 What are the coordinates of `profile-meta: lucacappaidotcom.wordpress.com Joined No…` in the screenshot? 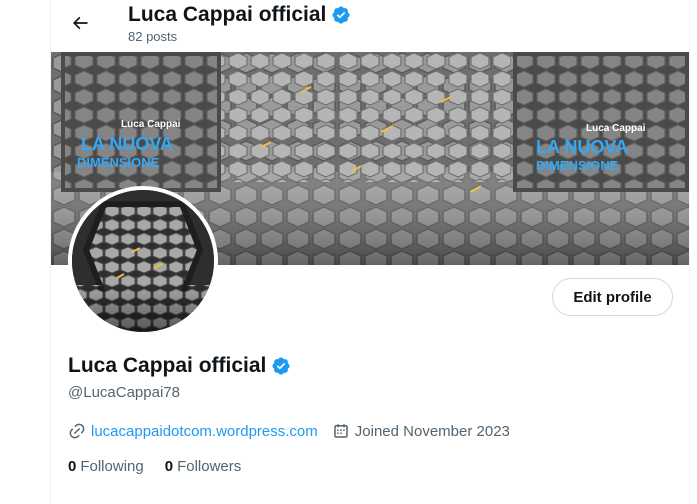 It's located at (289, 431).